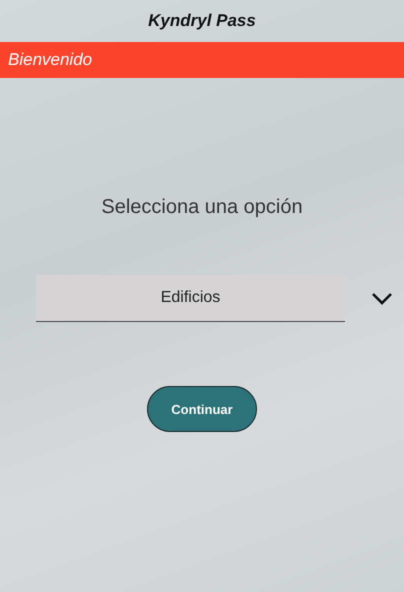 Image resolution: width=404 pixels, height=592 pixels. Describe the element at coordinates (382, 299) in the screenshot. I see `chevron-down-icon` at that location.